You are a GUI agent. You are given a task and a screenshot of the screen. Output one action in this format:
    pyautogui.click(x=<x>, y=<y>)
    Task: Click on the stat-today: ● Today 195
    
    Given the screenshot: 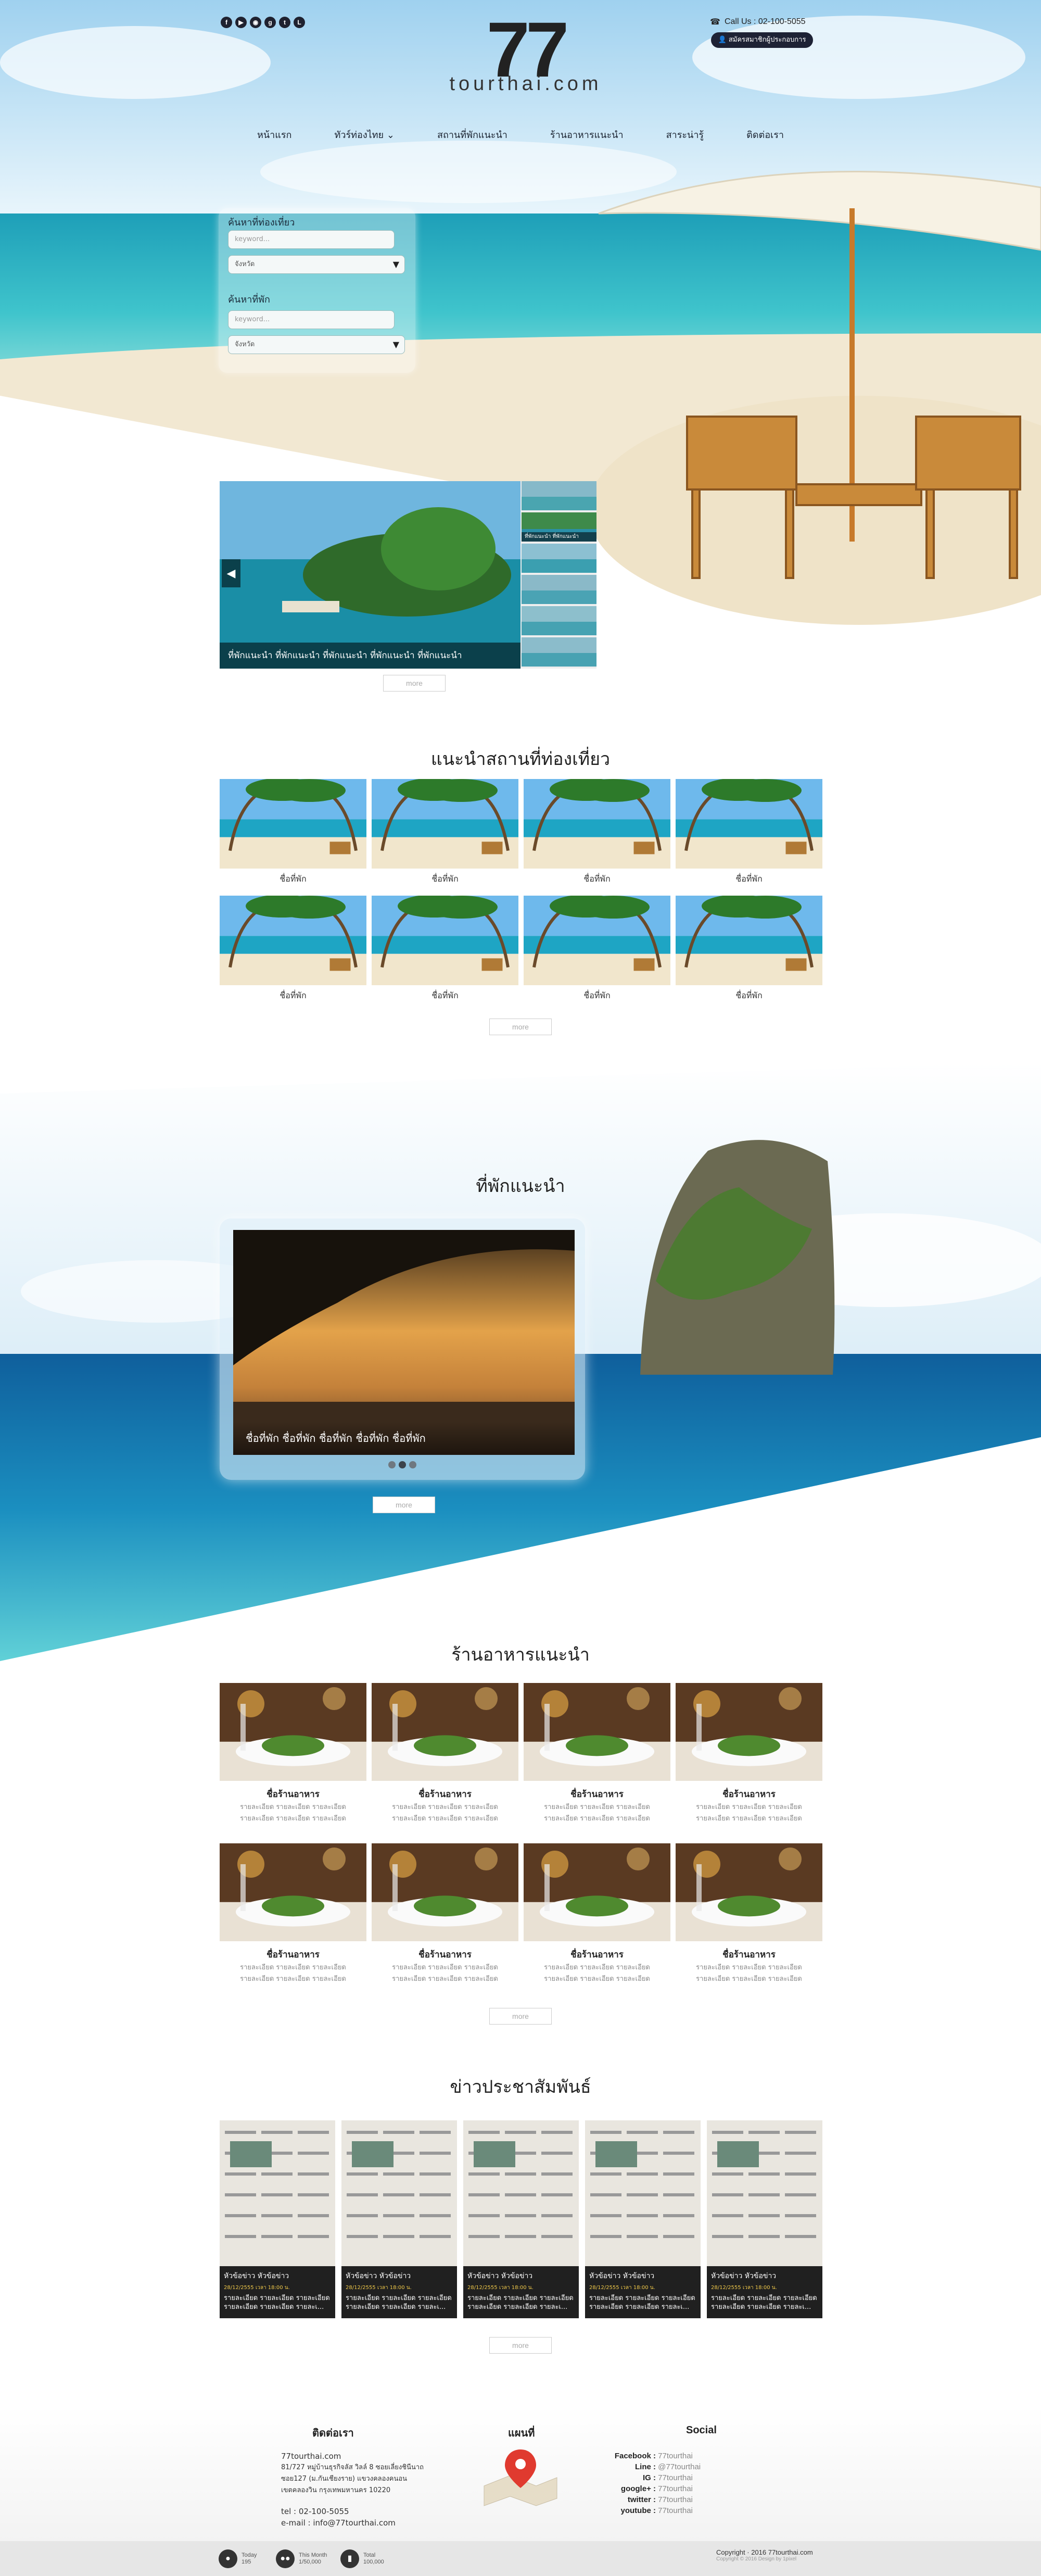 What is the action you would take?
    pyautogui.click(x=238, y=2558)
    